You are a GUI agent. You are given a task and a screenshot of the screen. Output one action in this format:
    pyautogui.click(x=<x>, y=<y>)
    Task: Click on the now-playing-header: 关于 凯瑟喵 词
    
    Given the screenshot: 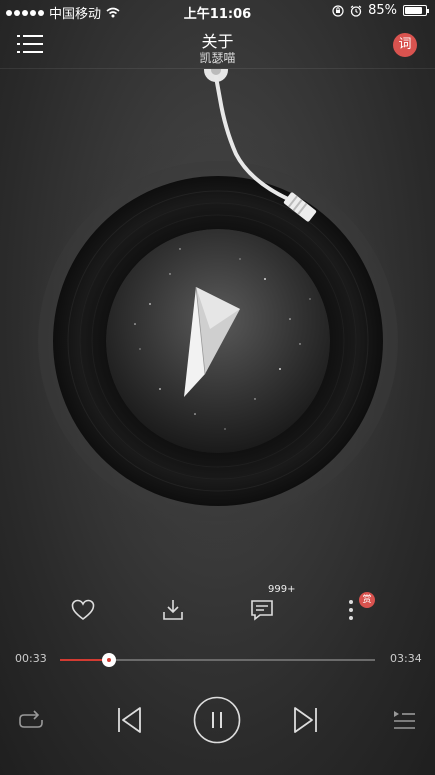 What is the action you would take?
    pyautogui.click(x=217, y=45)
    